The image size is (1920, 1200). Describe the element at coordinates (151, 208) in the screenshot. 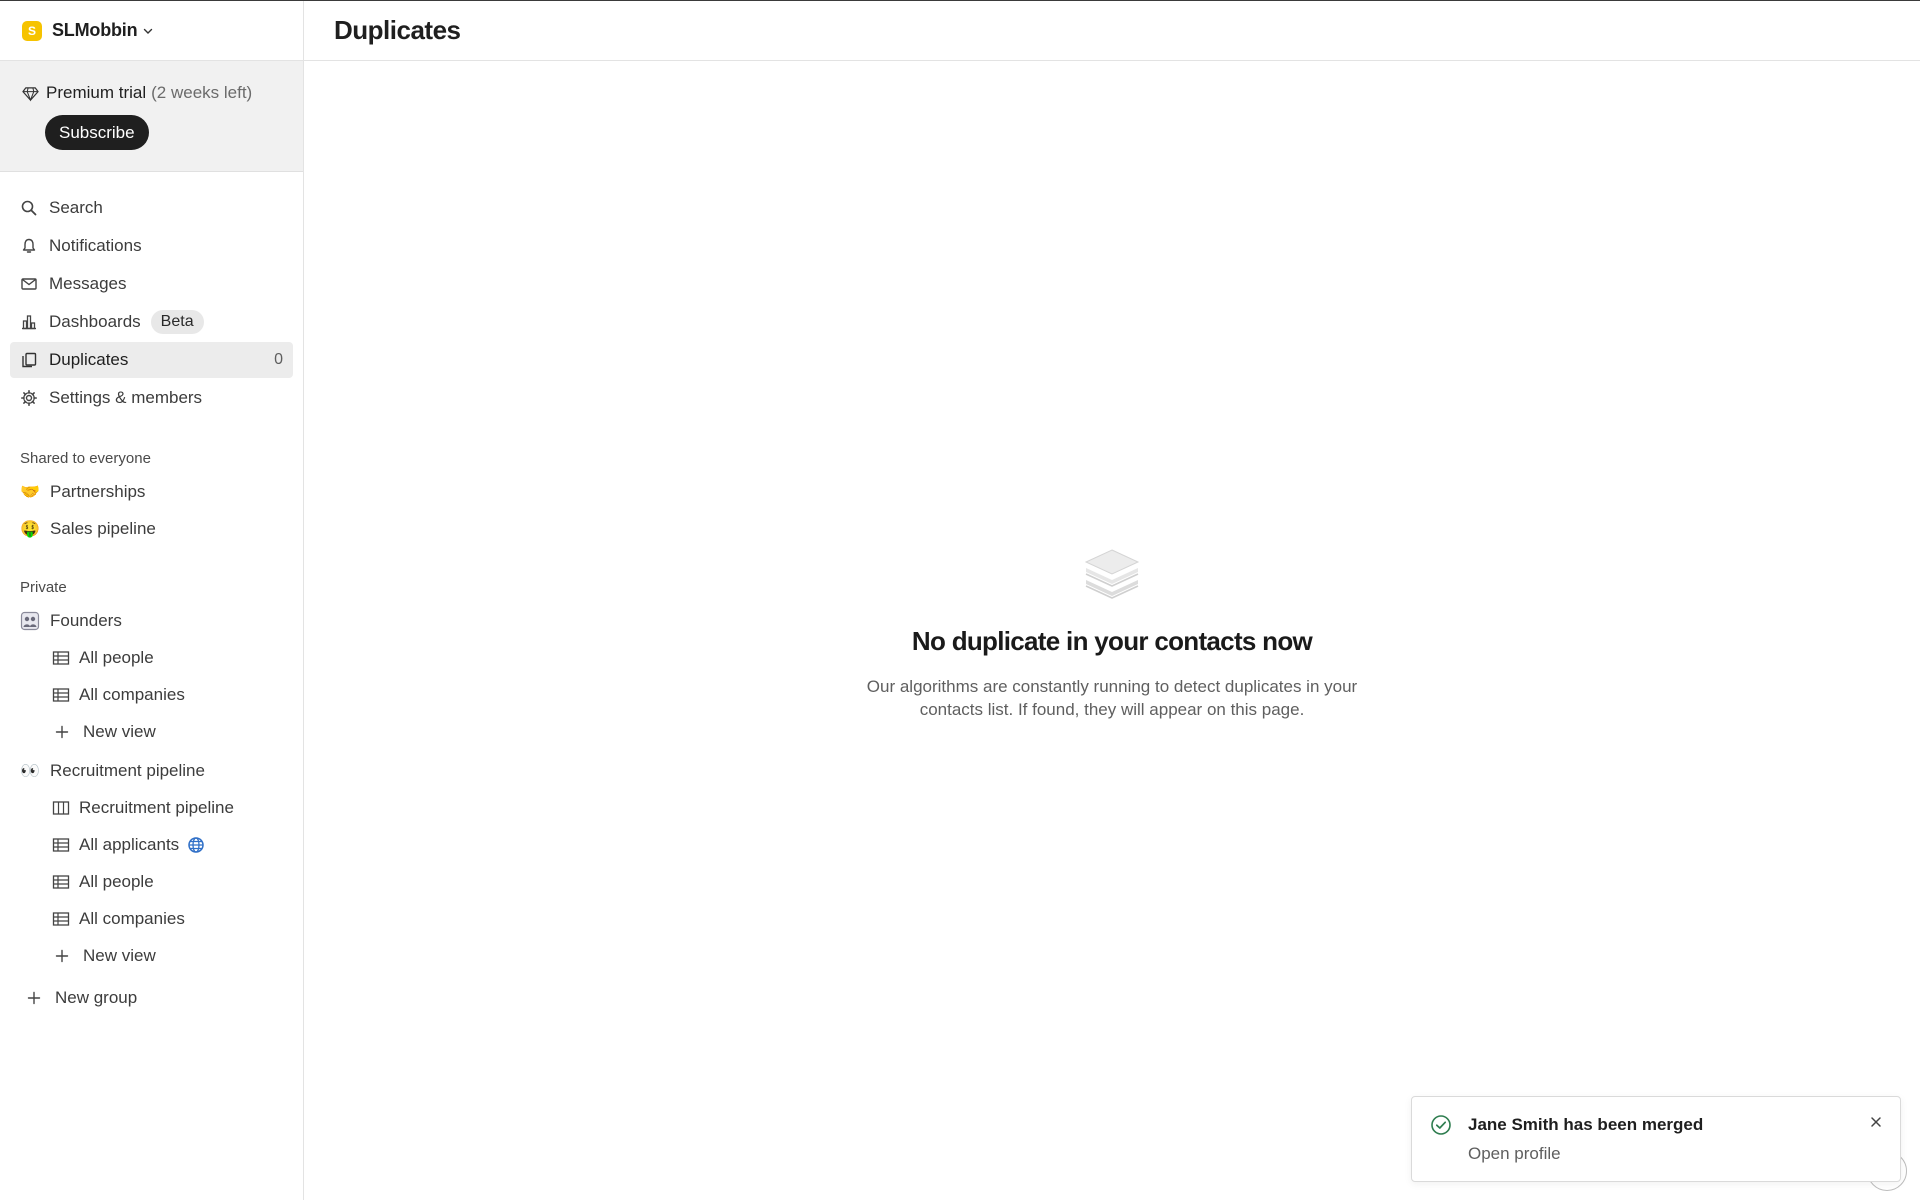

I see `nav-item-search: Search` at that location.